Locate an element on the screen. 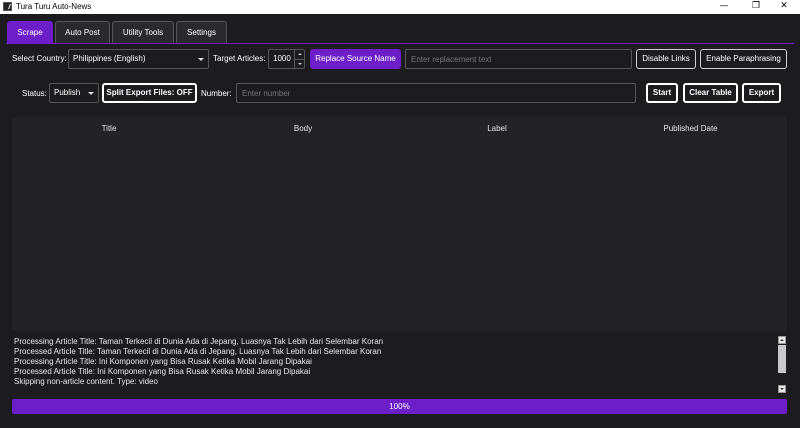 This screenshot has height=428, width=800. country-label: Select Country: is located at coordinates (39, 58).